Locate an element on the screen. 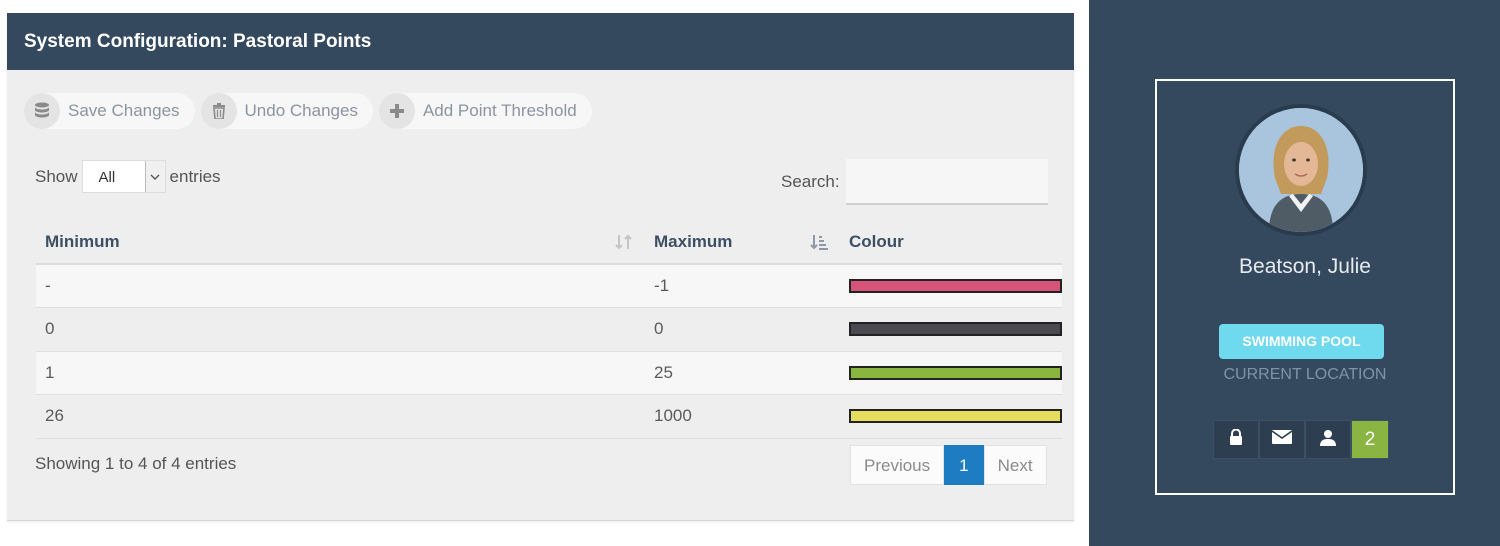  maximum-cell: 1000 is located at coordinates (742, 416).